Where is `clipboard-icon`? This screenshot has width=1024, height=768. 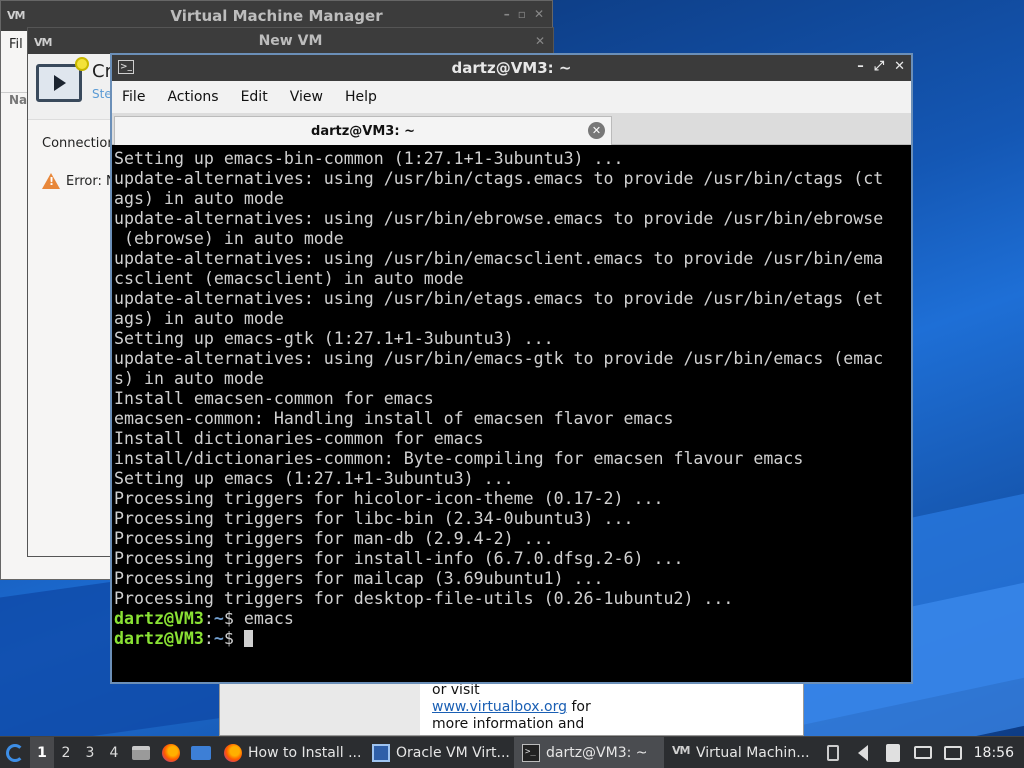 clipboard-icon is located at coordinates (892, 752).